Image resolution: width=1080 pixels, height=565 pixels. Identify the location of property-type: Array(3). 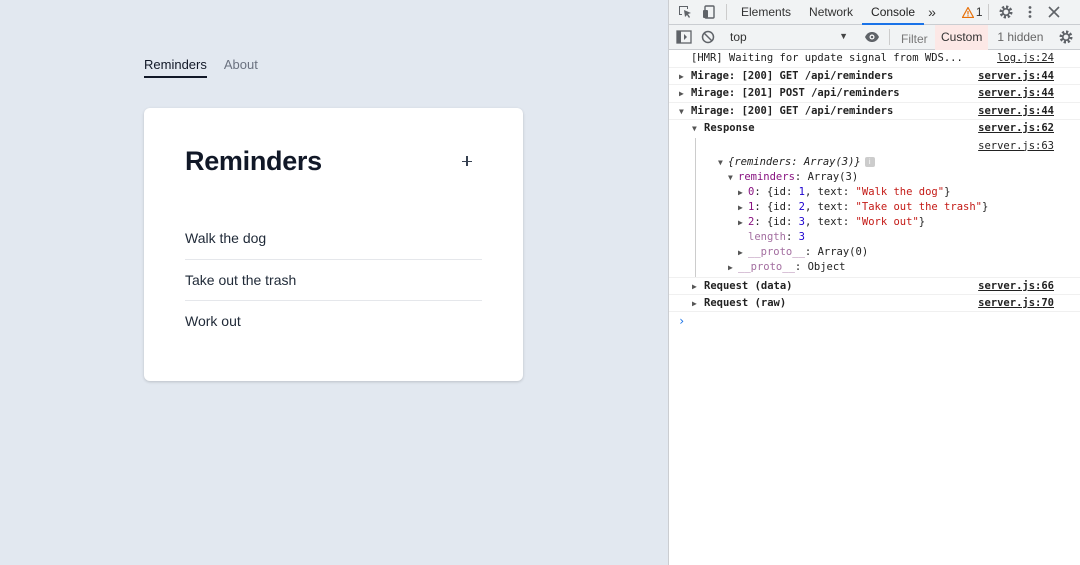
(833, 177).